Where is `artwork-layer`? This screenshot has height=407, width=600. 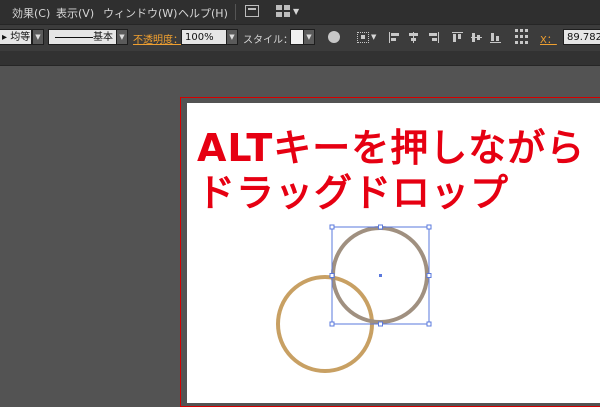 artwork-layer is located at coordinates (354, 298).